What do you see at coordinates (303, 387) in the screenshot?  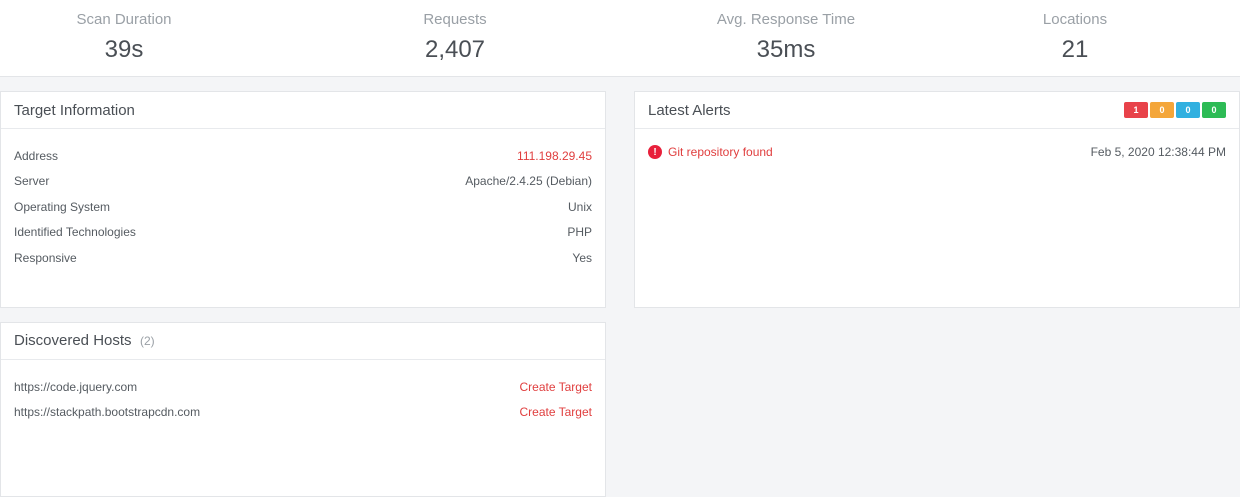 I see `host-row: https://code.jquery.com Create Target` at bounding box center [303, 387].